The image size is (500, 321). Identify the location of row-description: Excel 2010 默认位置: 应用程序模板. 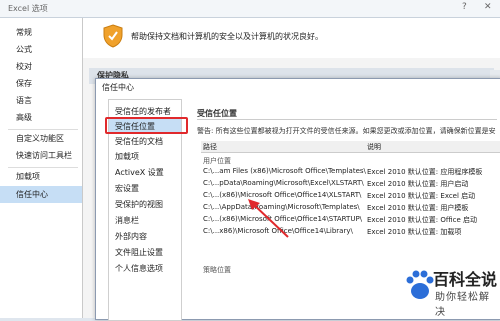
(425, 172).